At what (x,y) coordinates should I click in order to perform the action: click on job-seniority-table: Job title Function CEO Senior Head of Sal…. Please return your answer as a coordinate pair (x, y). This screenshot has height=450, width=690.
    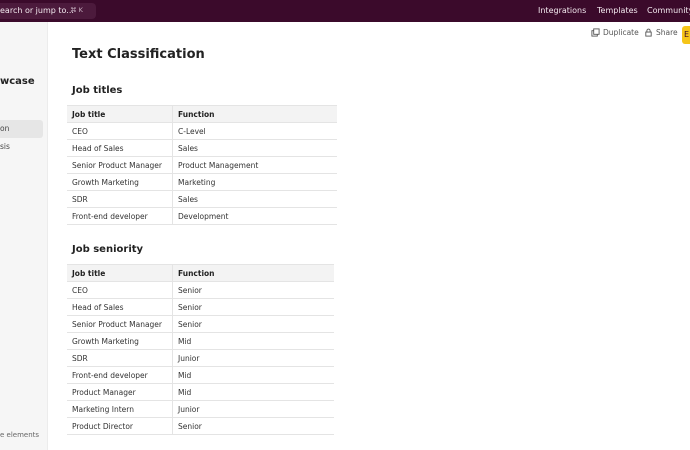
    Looking at the image, I should click on (200, 349).